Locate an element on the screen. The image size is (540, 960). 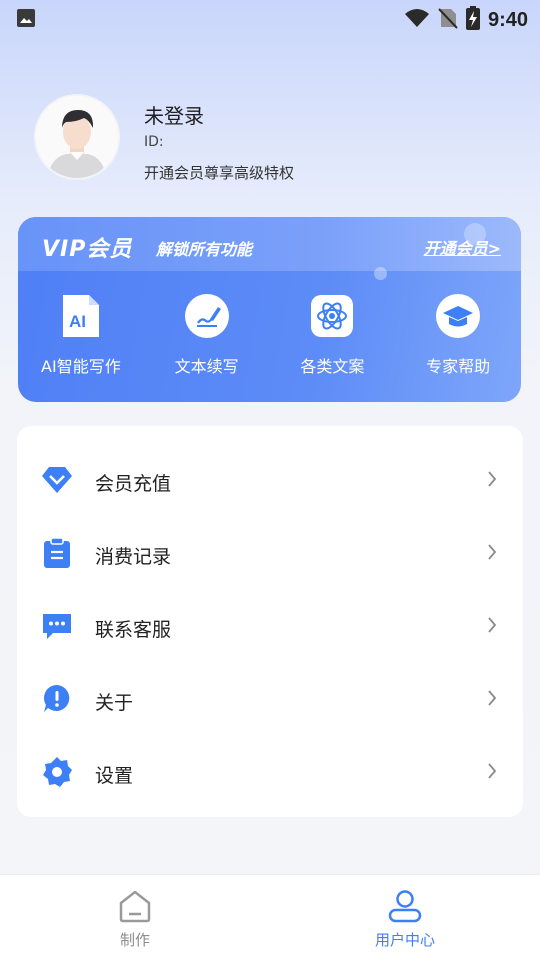
feature-label: 专家帮助 is located at coordinates (458, 366).